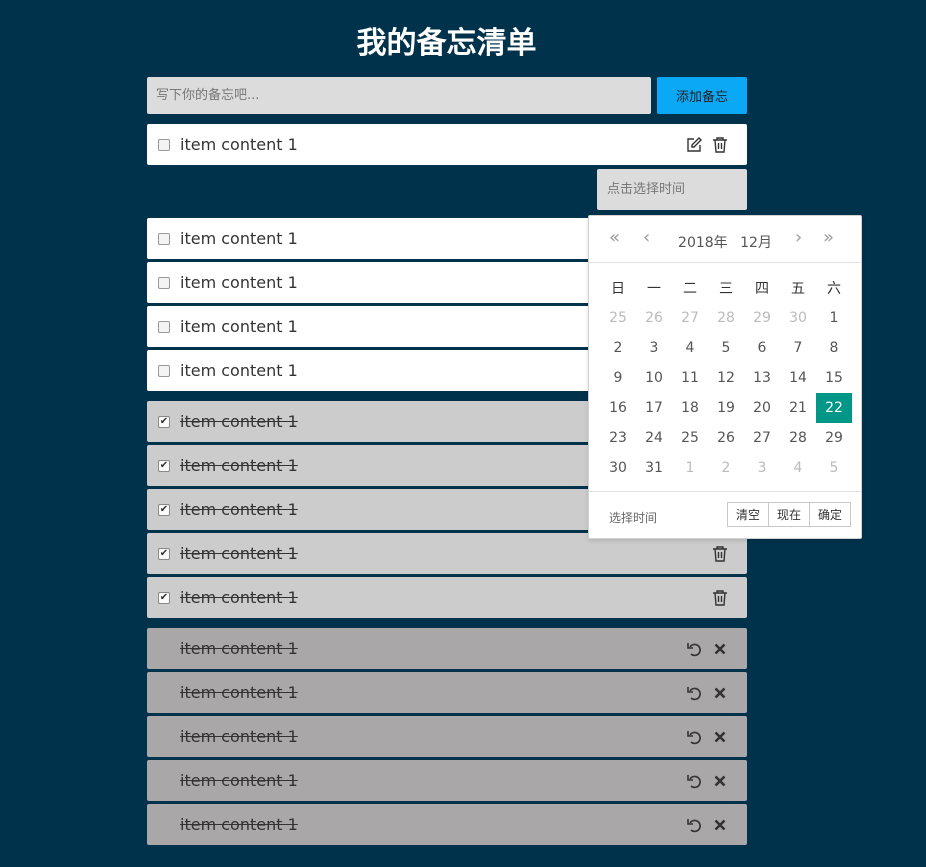 Image resolution: width=926 pixels, height=867 pixels. What do you see at coordinates (633, 517) in the screenshot?
I see `select-time-link: 选择时间` at bounding box center [633, 517].